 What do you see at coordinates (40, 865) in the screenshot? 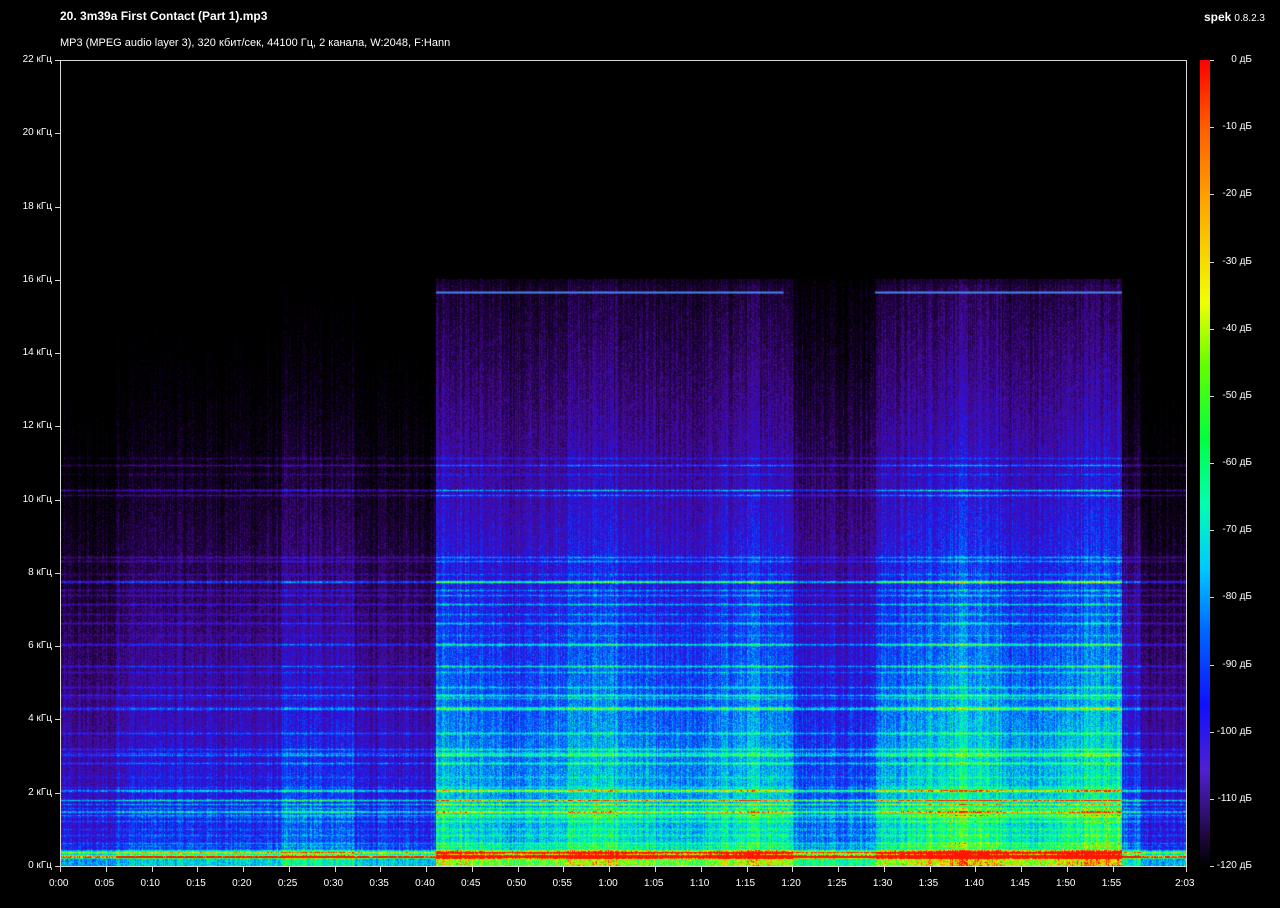
I see `frequency-tick-label: 0 кГц` at bounding box center [40, 865].